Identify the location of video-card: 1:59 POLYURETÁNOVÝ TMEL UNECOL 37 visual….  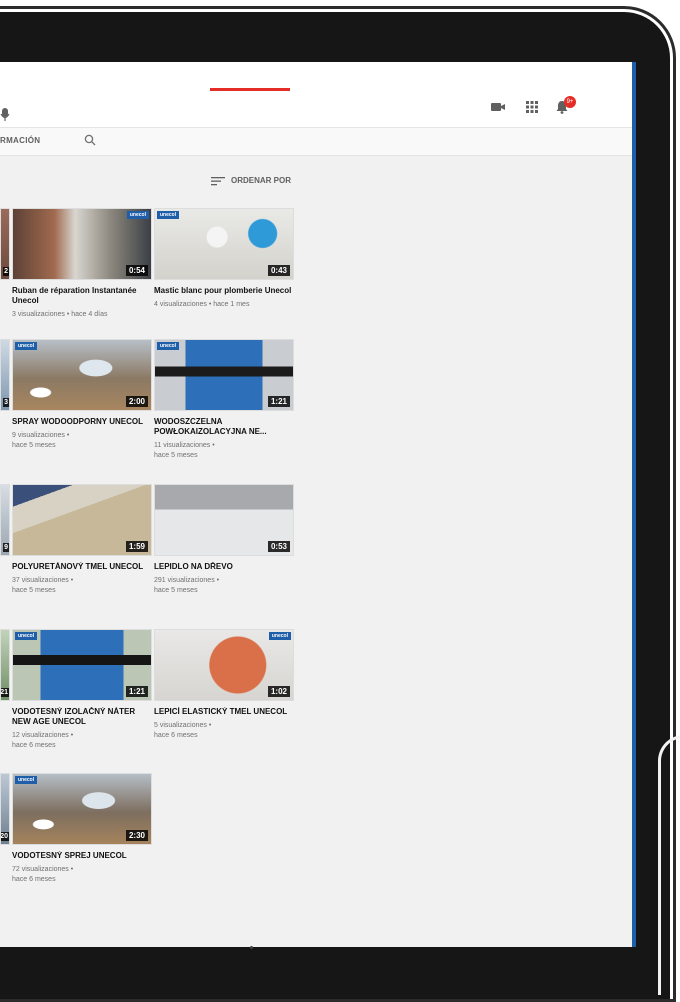
(82, 540).